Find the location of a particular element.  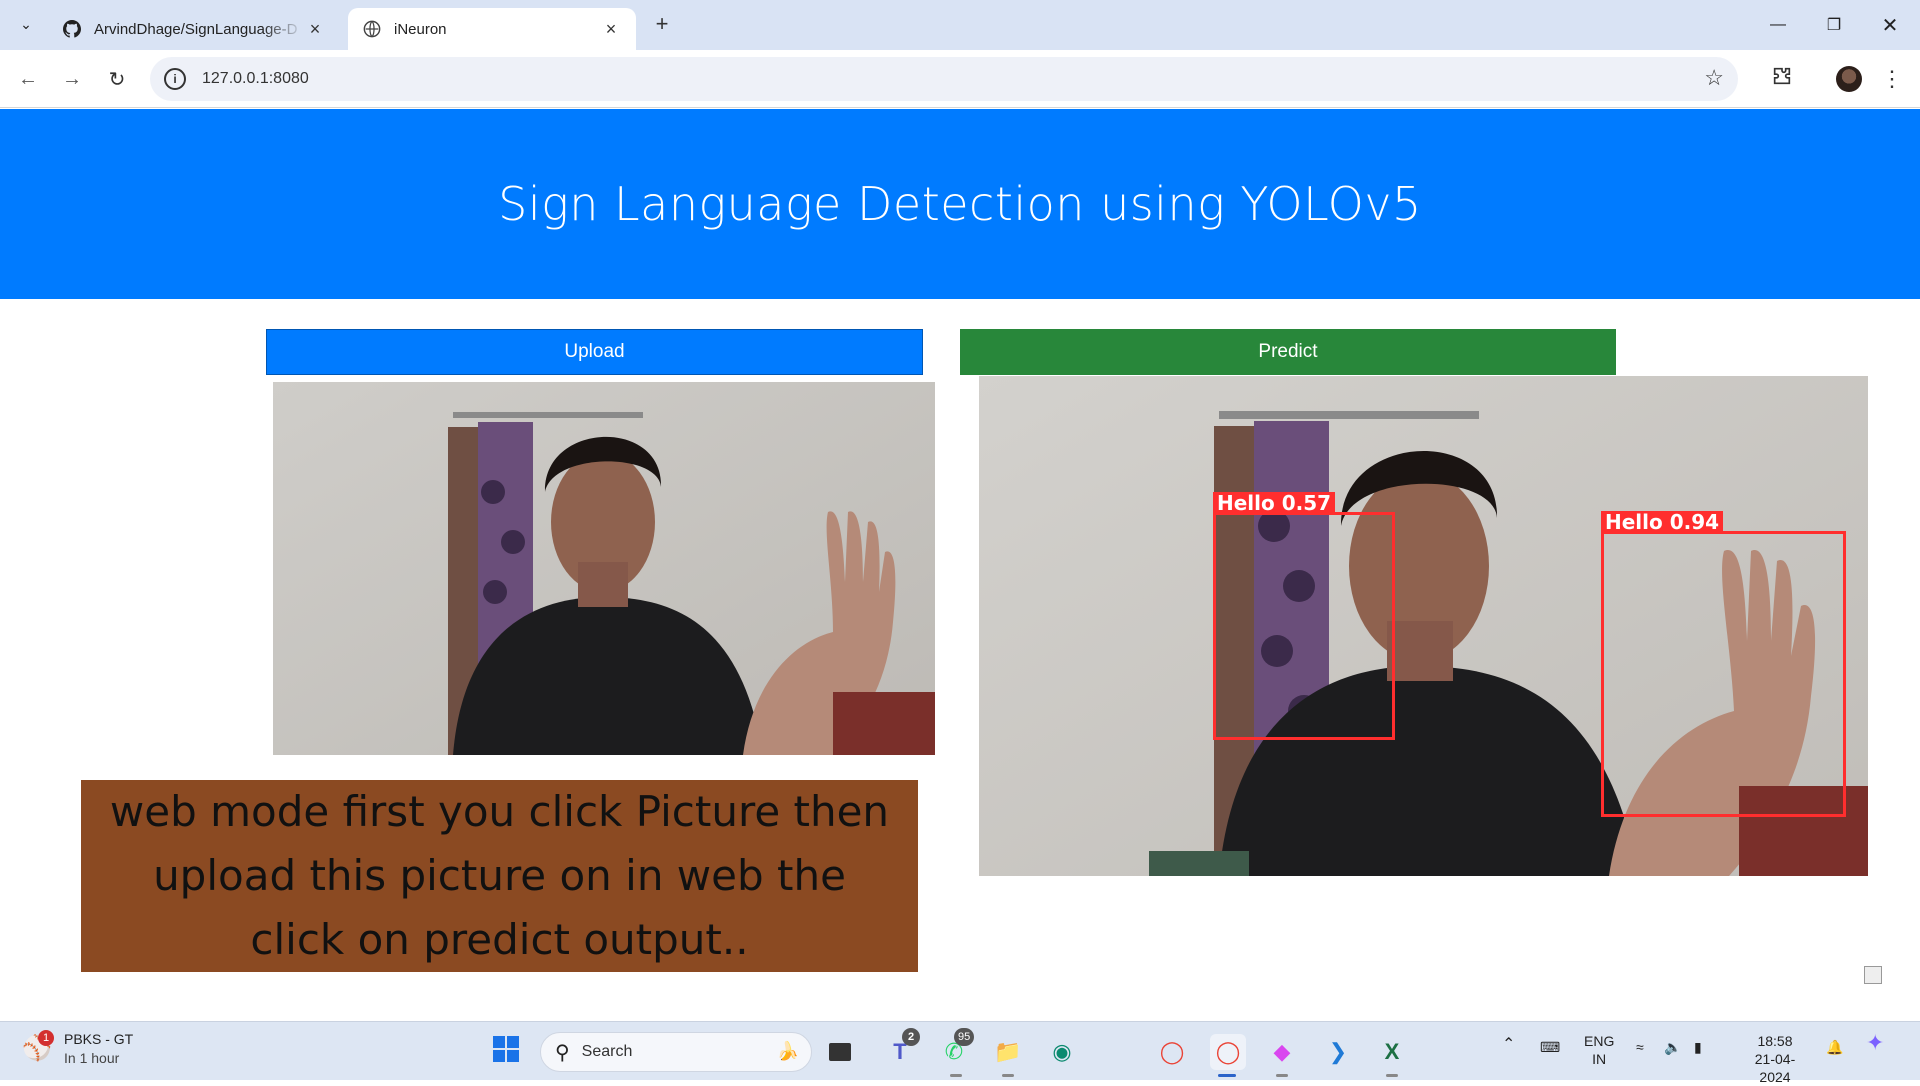

detection-label: Hello 0.57 is located at coordinates (1274, 503).